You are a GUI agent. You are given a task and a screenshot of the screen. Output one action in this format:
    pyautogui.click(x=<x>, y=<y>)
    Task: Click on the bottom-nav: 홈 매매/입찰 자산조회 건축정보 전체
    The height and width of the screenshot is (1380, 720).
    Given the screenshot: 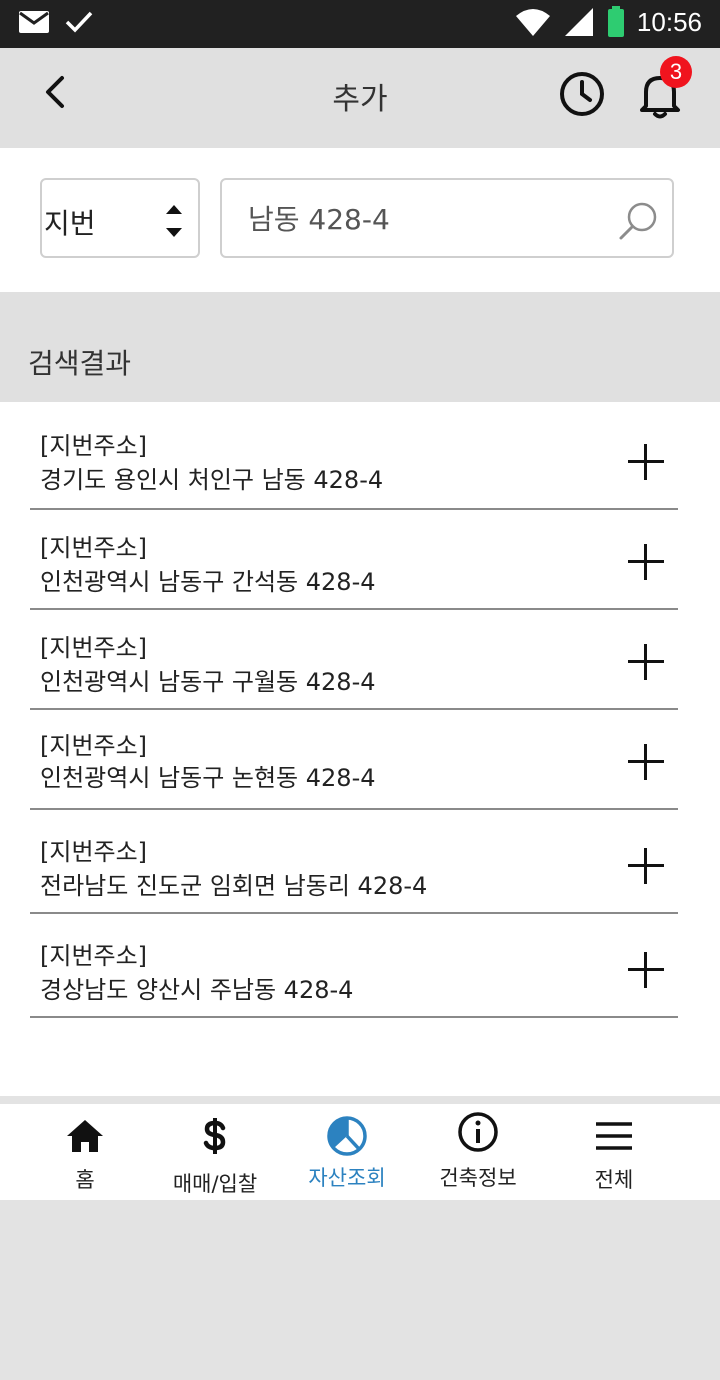 What is the action you would take?
    pyautogui.click(x=360, y=1152)
    